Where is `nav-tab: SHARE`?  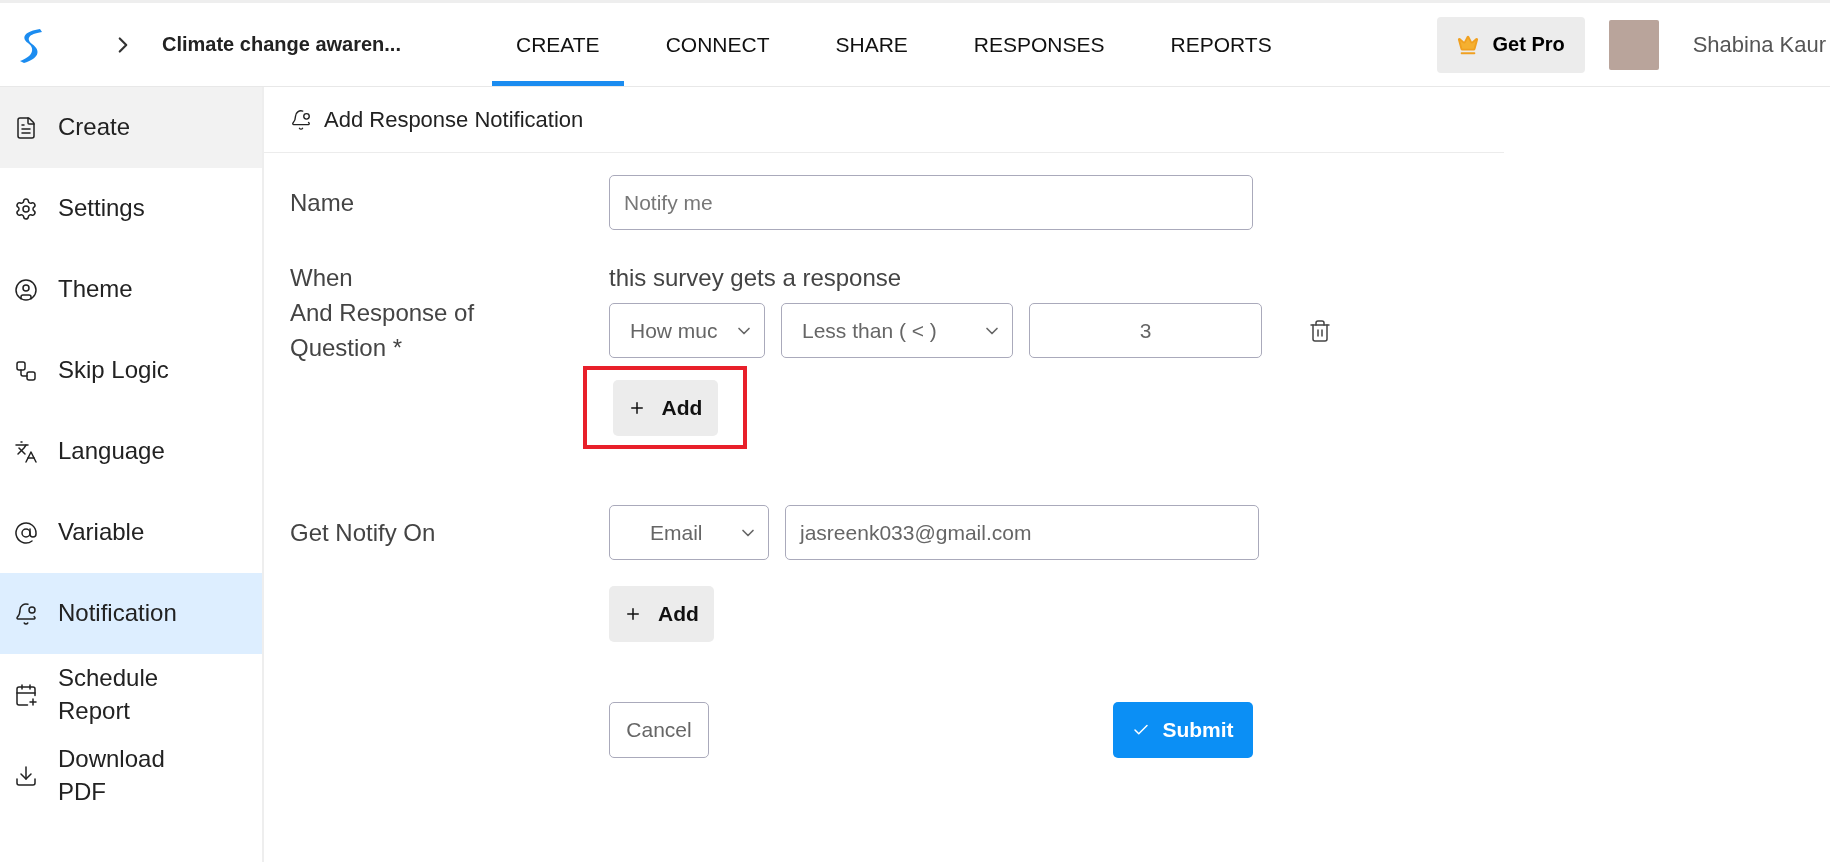 nav-tab: SHARE is located at coordinates (871, 44).